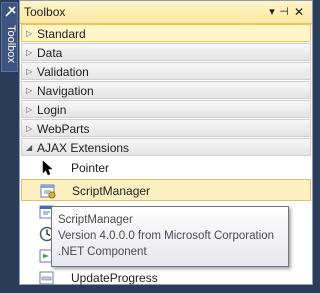  I want to click on script-manager-icon, so click(48, 191).